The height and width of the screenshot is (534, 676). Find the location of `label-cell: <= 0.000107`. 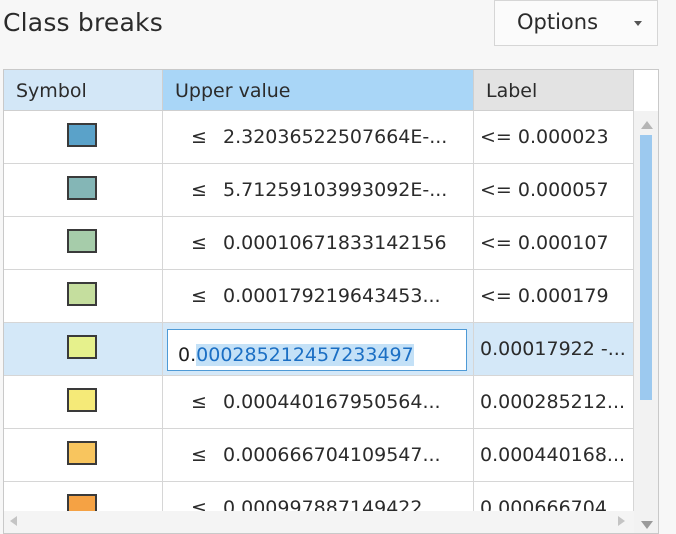

label-cell: <= 0.000107 is located at coordinates (554, 243).